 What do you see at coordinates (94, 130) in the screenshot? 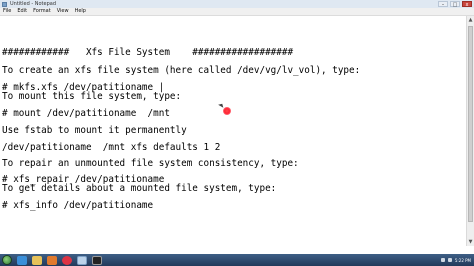
I see `text-line: Use fstab to mount it permanently` at bounding box center [94, 130].